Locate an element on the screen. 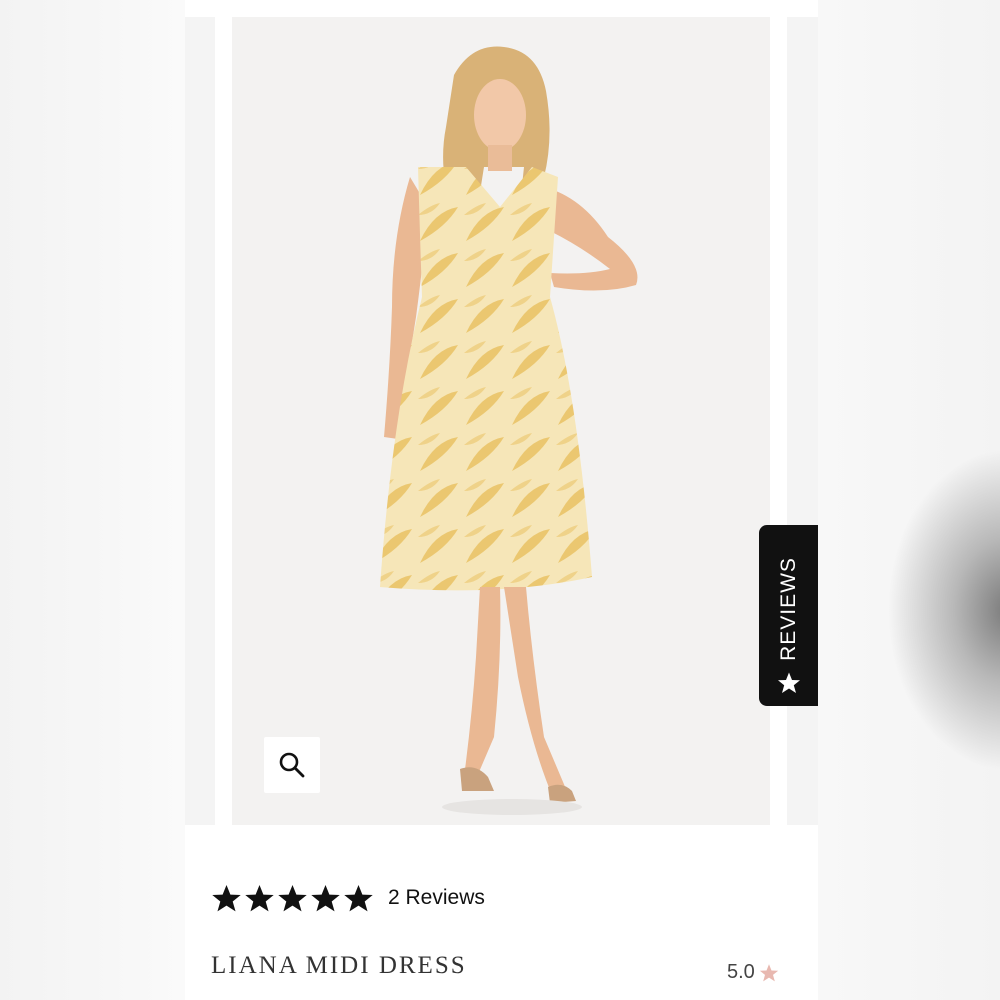 The image size is (1000, 1000). review-count-link: 2 Reviews is located at coordinates (436, 898).